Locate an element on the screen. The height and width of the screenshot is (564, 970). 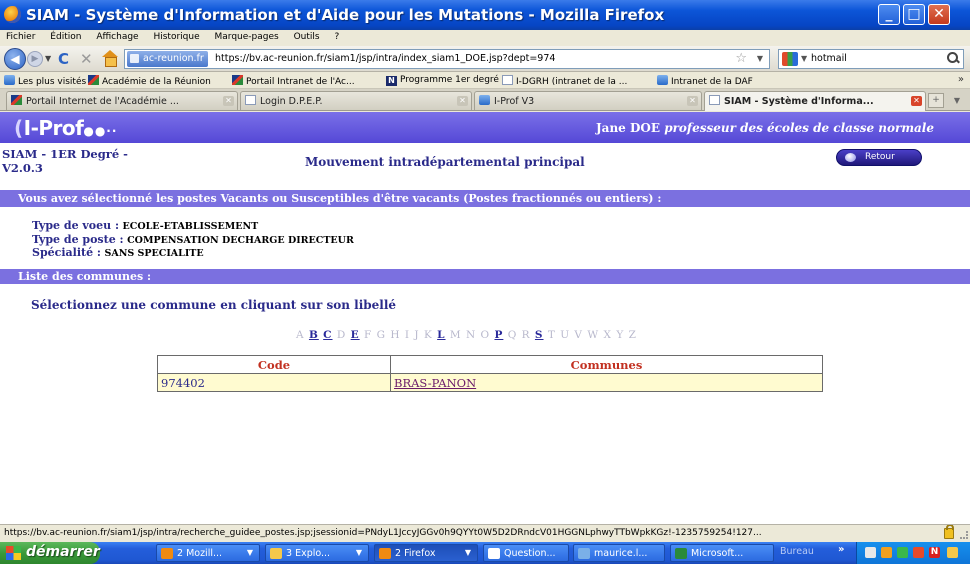
tab-list-icon: ▼ is located at coordinates (957, 100).